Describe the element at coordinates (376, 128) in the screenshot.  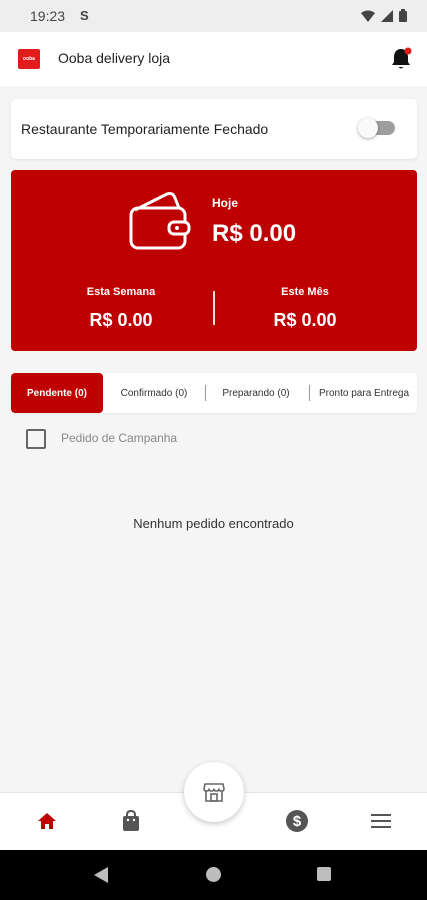
I see `store-closed-toggle` at that location.